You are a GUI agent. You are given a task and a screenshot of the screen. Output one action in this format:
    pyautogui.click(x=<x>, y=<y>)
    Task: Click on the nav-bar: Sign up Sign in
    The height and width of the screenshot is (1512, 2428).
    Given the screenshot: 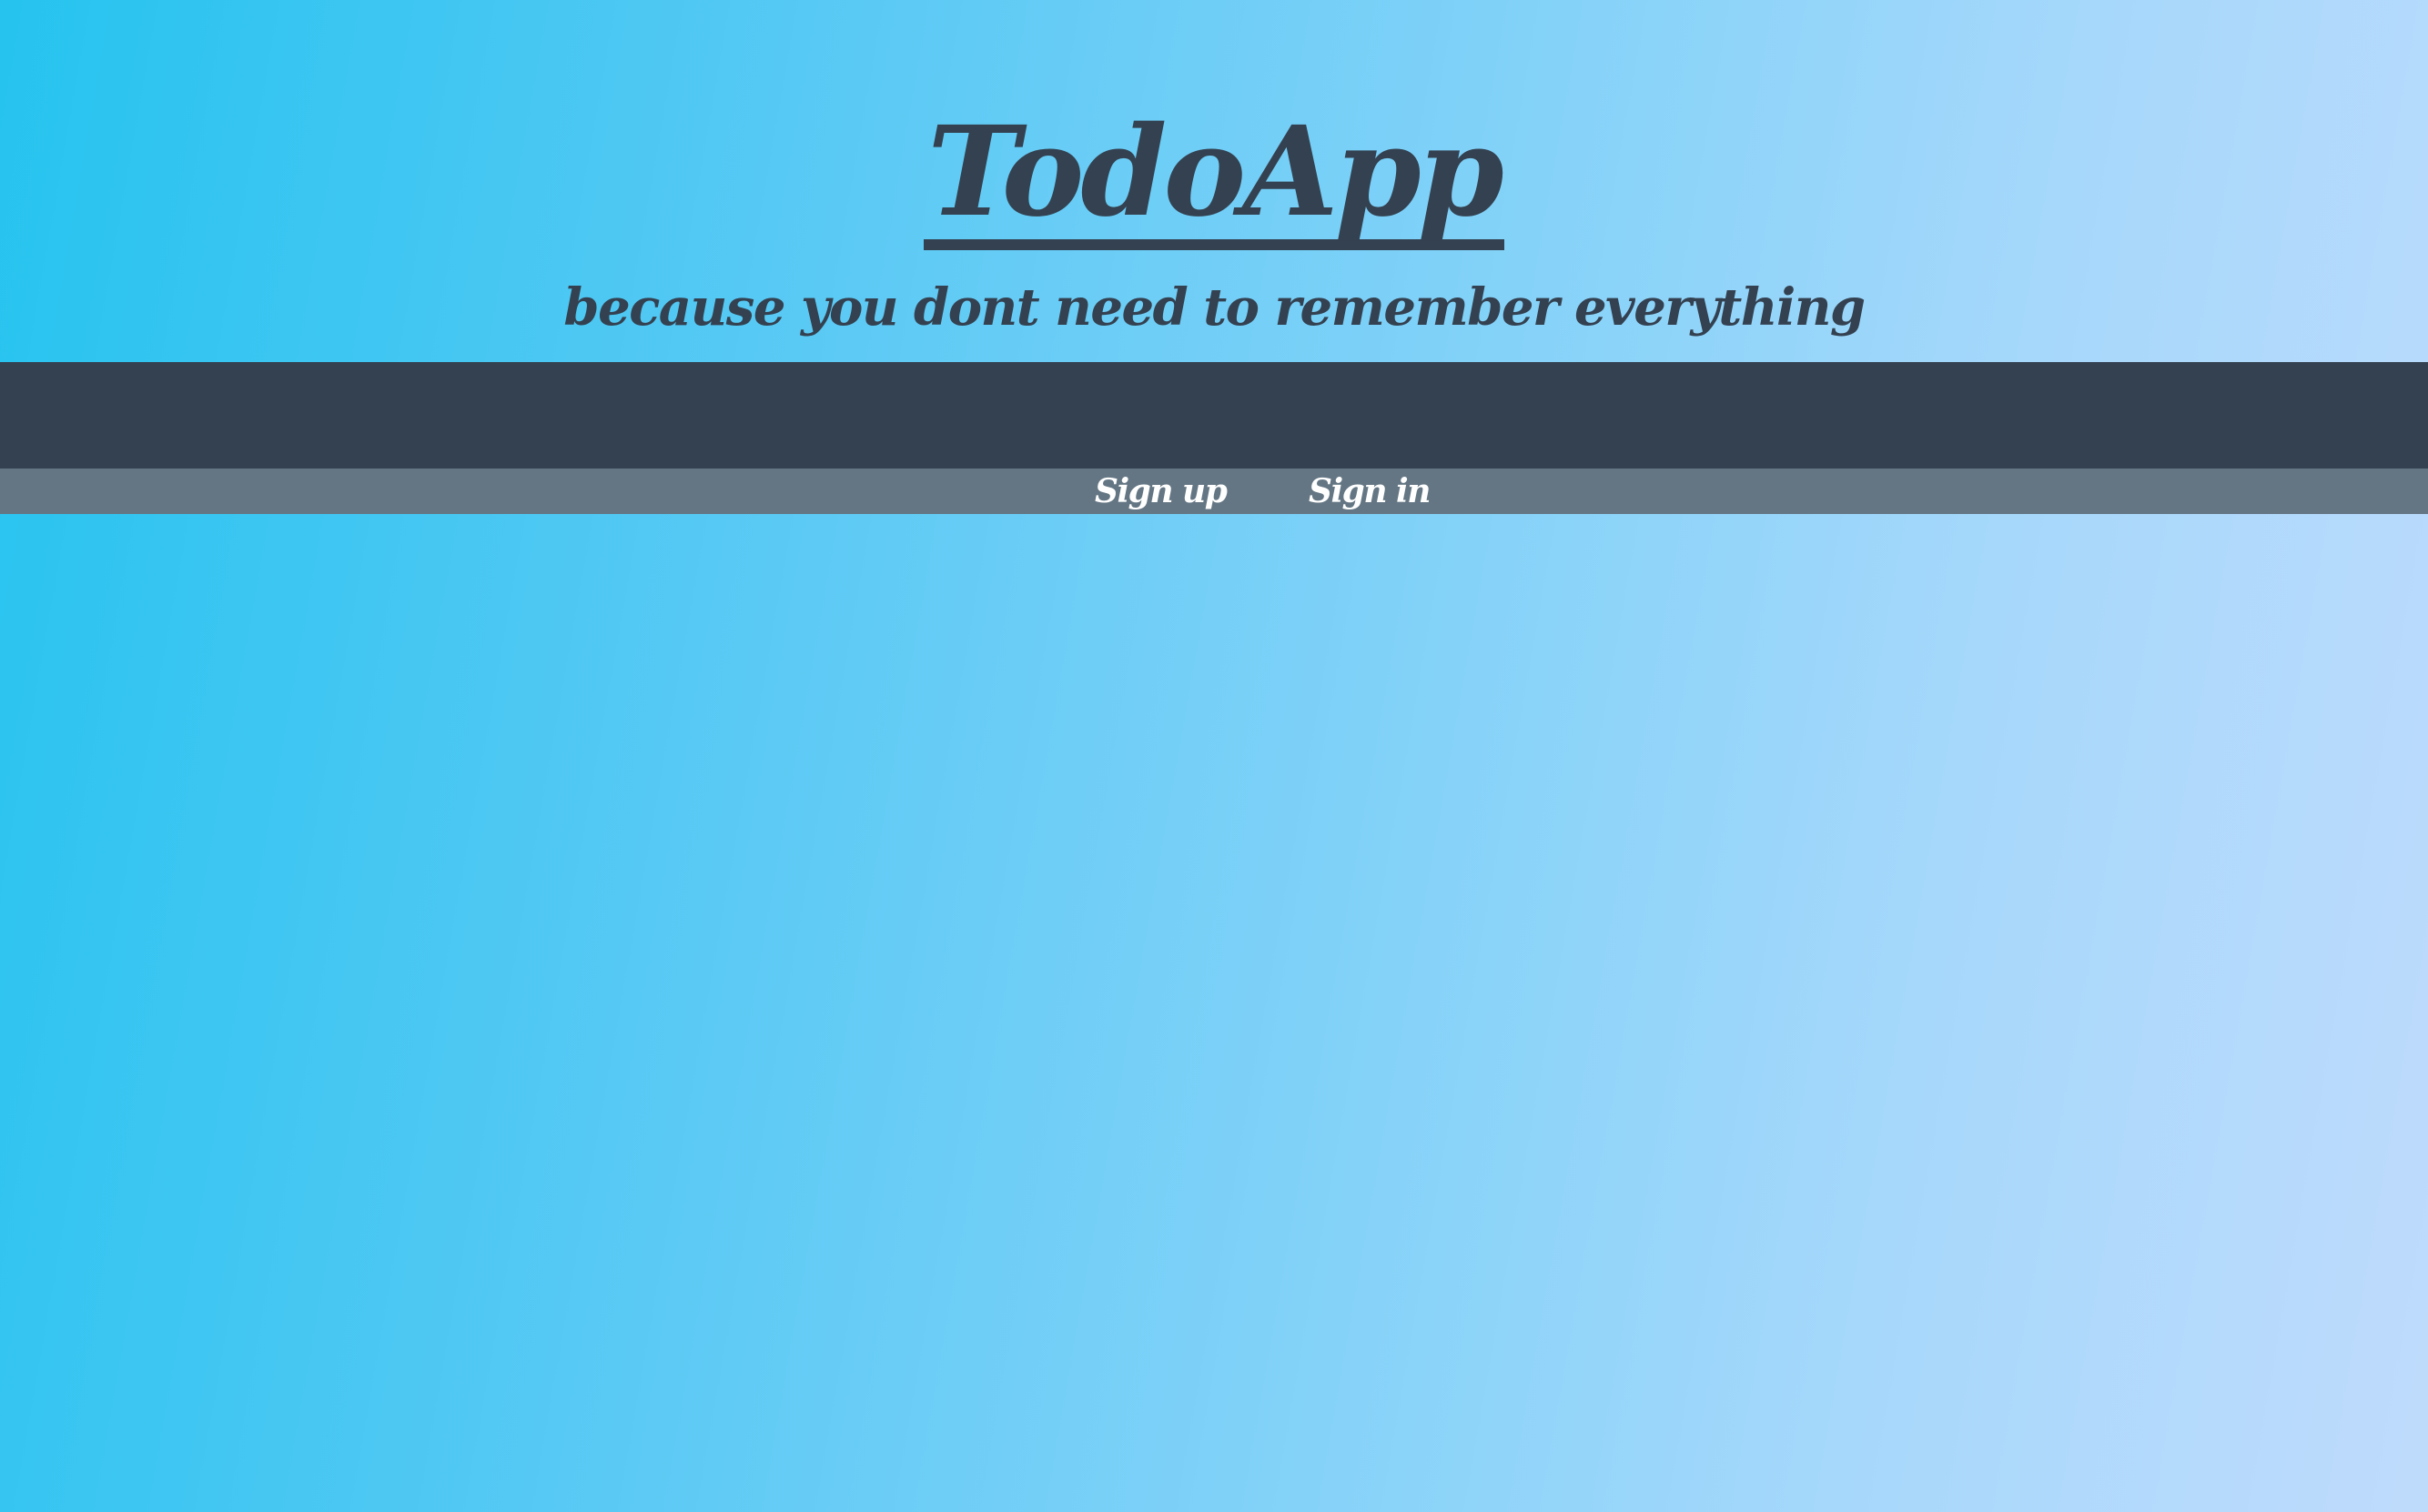 What is the action you would take?
    pyautogui.click(x=1214, y=492)
    